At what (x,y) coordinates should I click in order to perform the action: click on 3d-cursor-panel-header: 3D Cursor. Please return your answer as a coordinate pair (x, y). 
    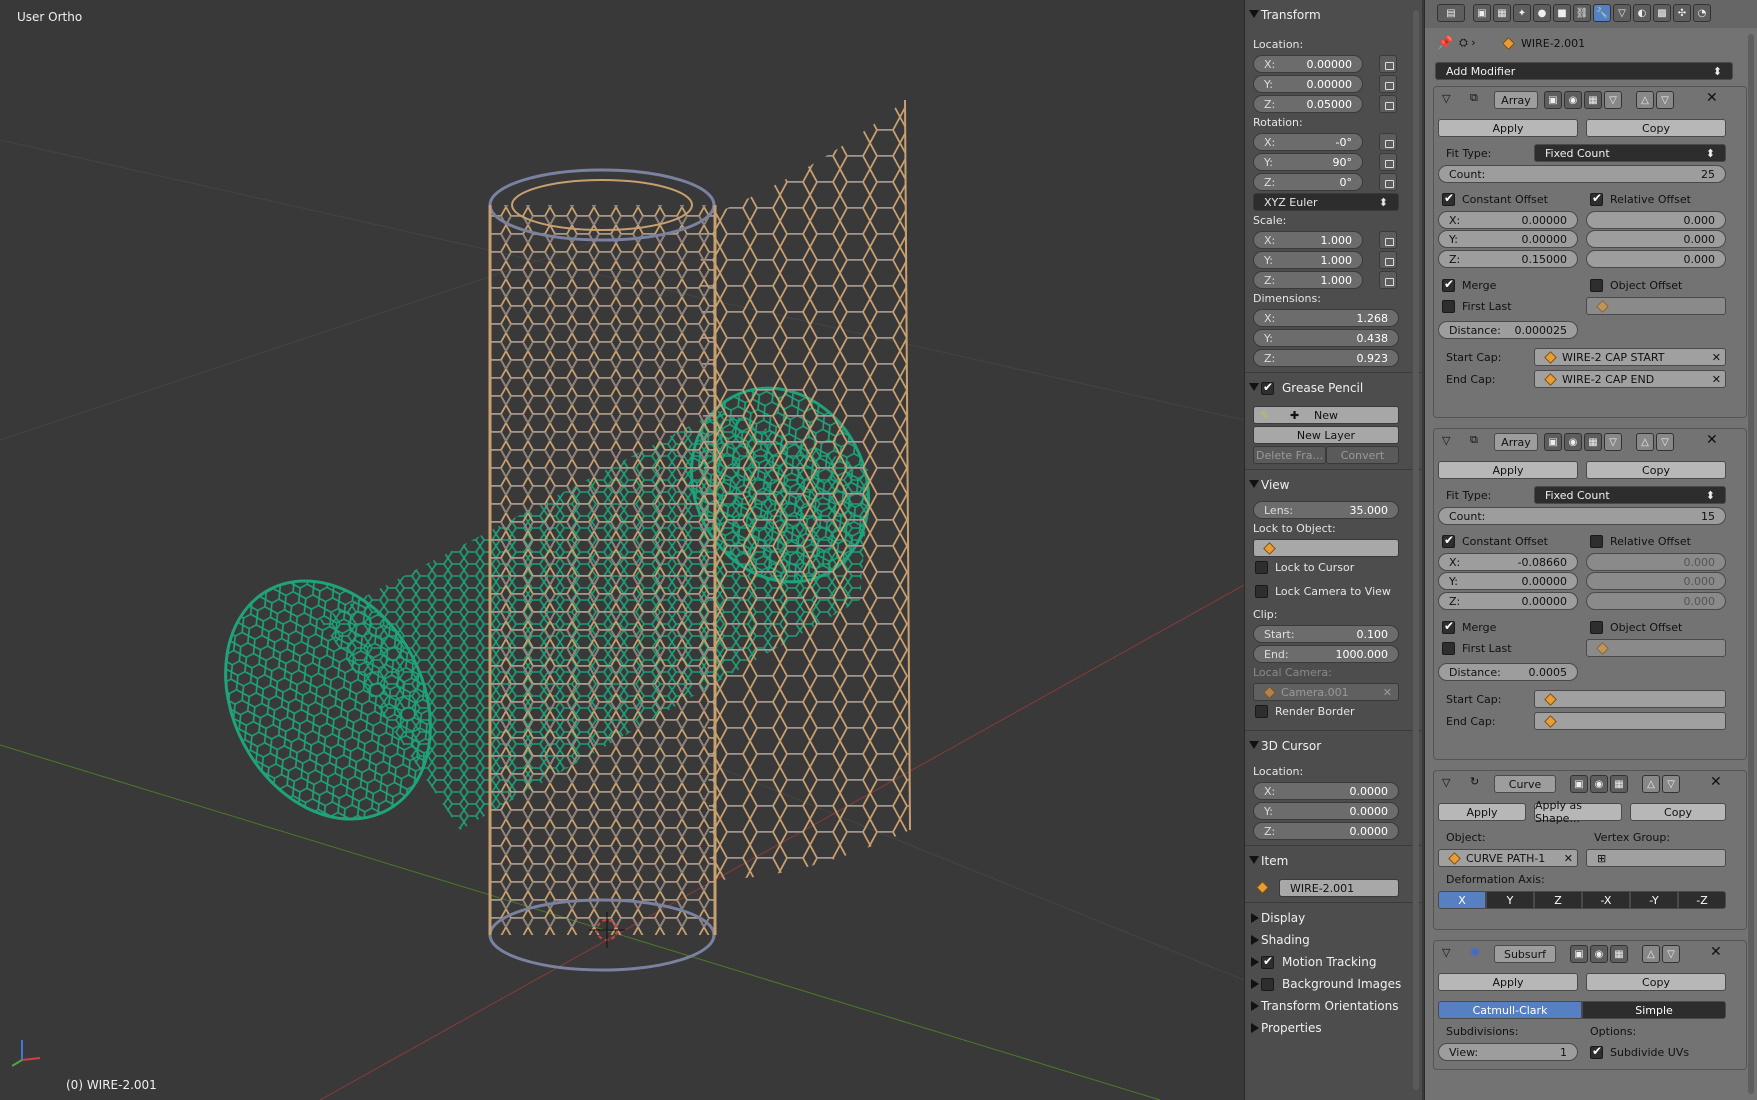
    Looking at the image, I should click on (1333, 746).